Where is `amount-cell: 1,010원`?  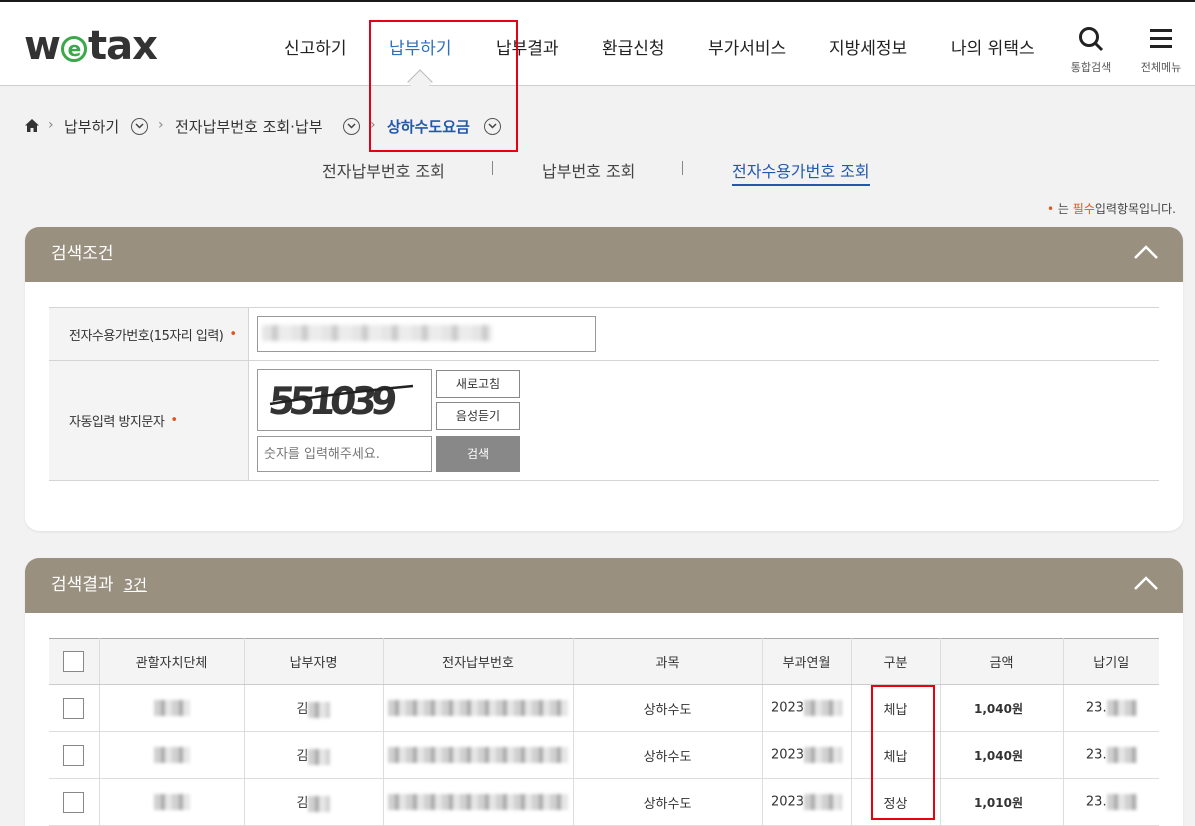
amount-cell: 1,010원 is located at coordinates (1002, 802).